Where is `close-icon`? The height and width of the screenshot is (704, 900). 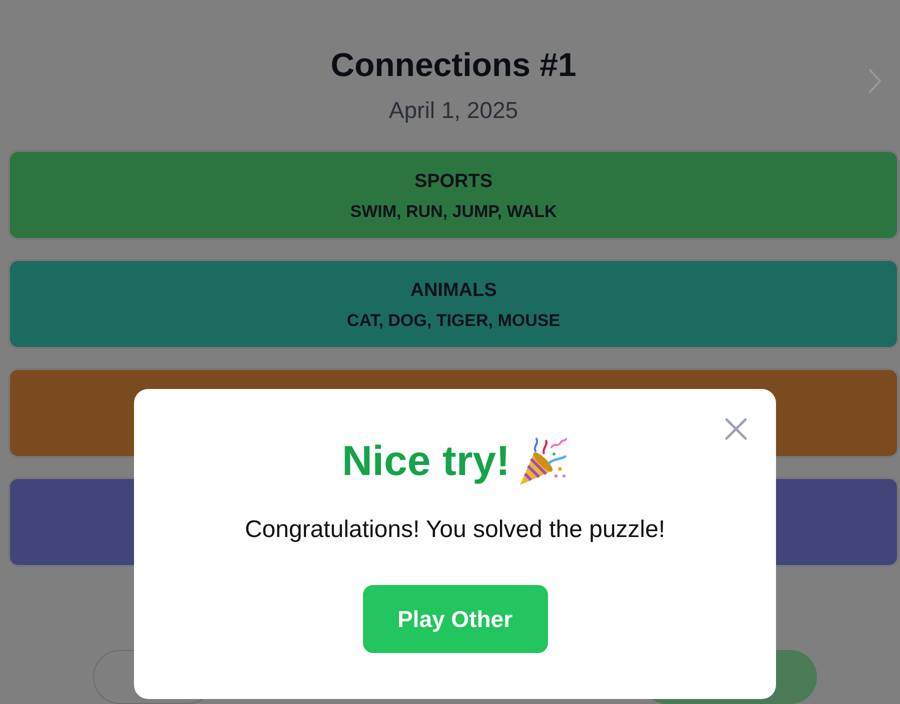 close-icon is located at coordinates (736, 429).